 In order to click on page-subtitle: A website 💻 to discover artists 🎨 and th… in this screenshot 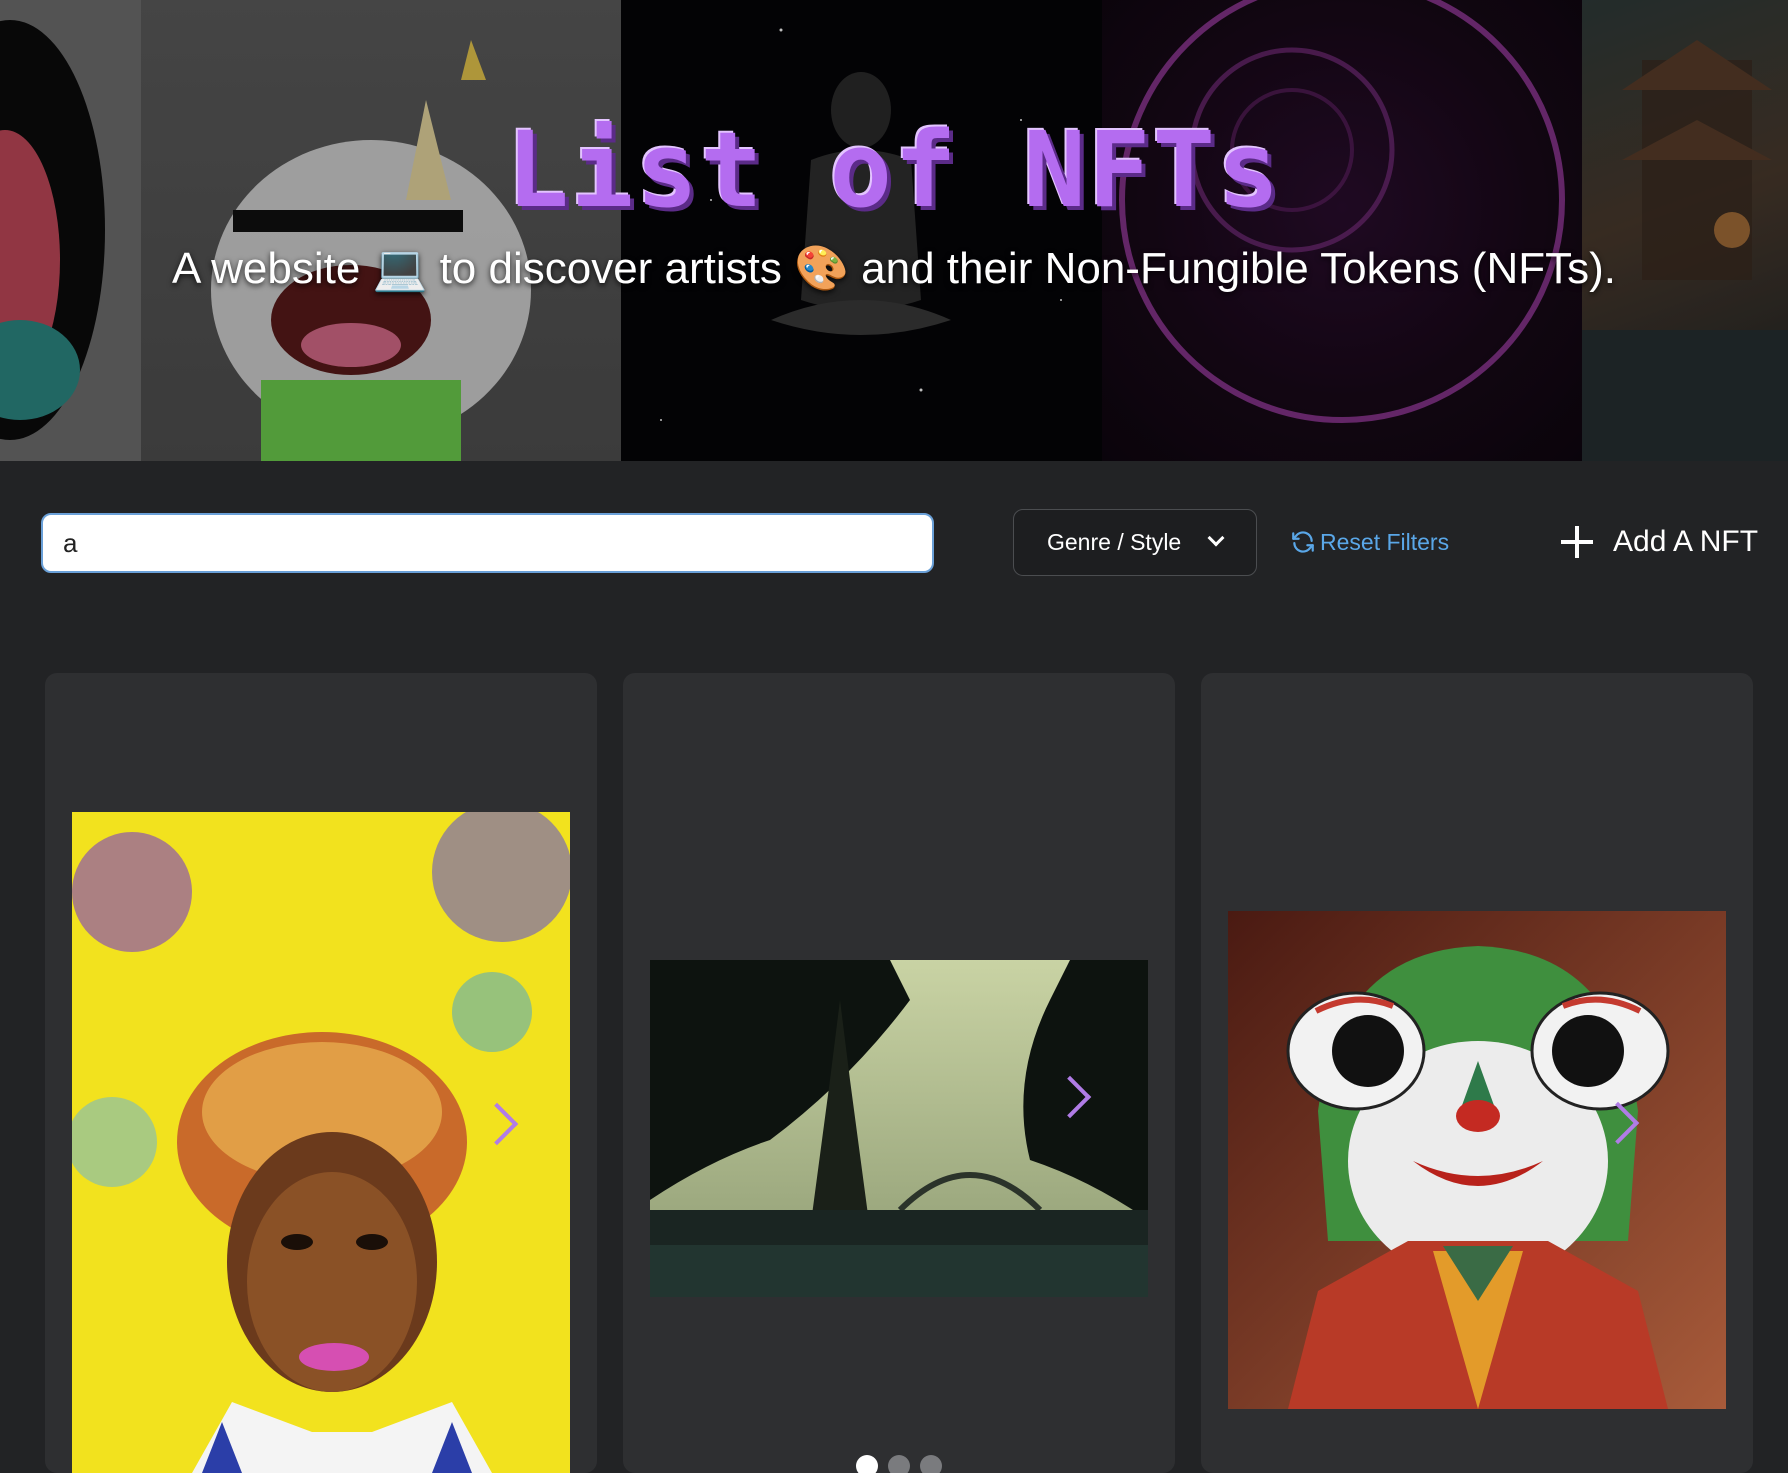, I will do `click(894, 268)`.